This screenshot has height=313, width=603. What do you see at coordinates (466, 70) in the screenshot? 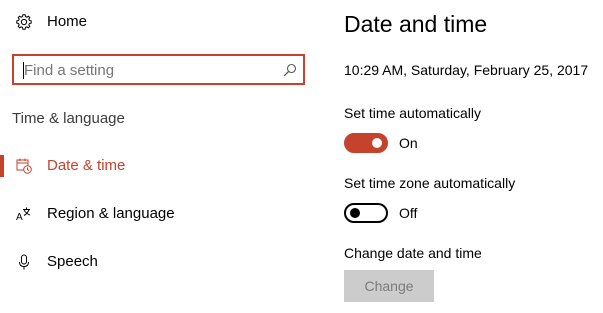
I see `current-datetime: 10:29 AM, Saturday, February 25, 2017` at bounding box center [466, 70].